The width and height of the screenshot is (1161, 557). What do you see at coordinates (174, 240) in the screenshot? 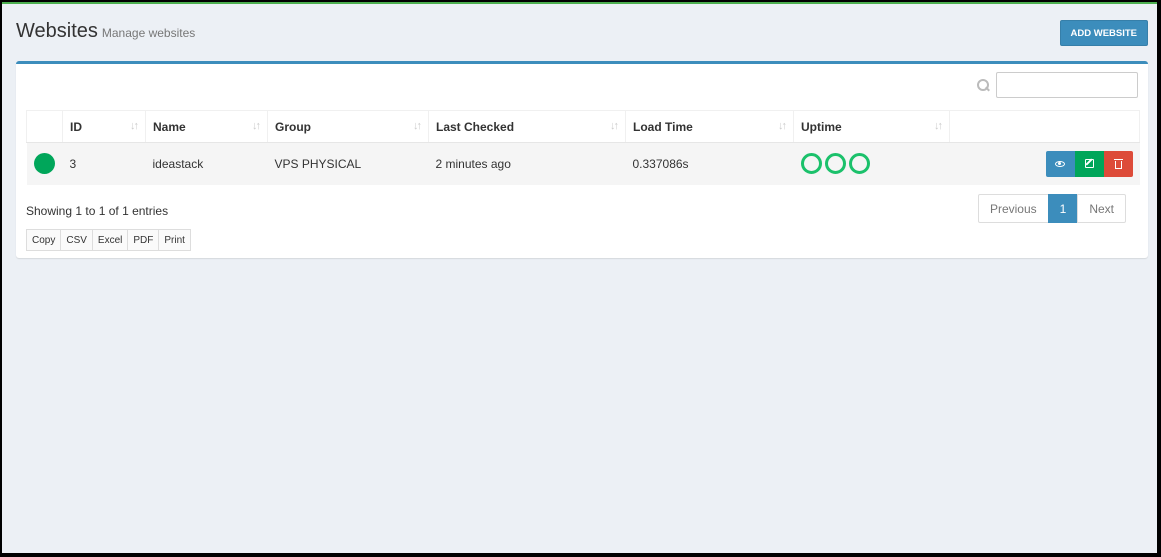
I see `export-print-button: Print` at bounding box center [174, 240].